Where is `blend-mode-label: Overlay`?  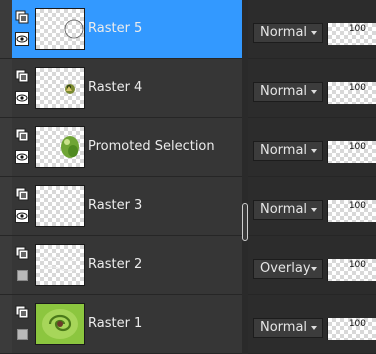
blend-mode-label: Overlay is located at coordinates (285, 268).